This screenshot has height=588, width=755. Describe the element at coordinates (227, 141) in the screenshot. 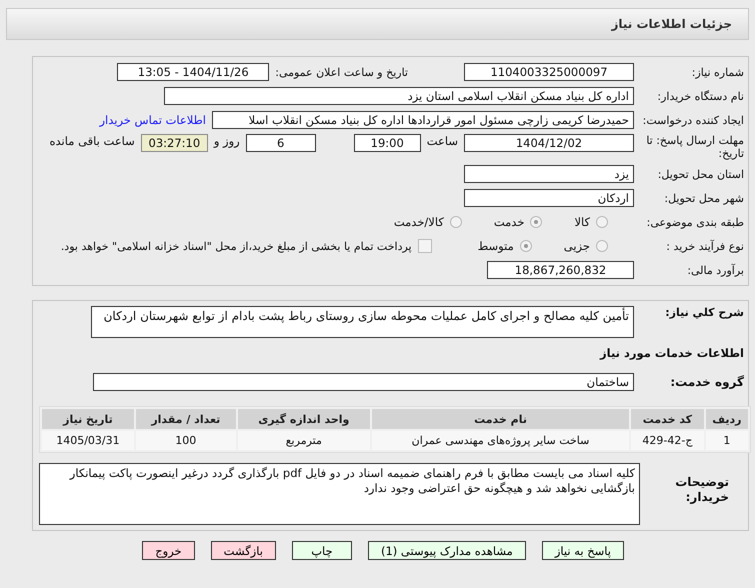

I see `days-label: روز و` at that location.